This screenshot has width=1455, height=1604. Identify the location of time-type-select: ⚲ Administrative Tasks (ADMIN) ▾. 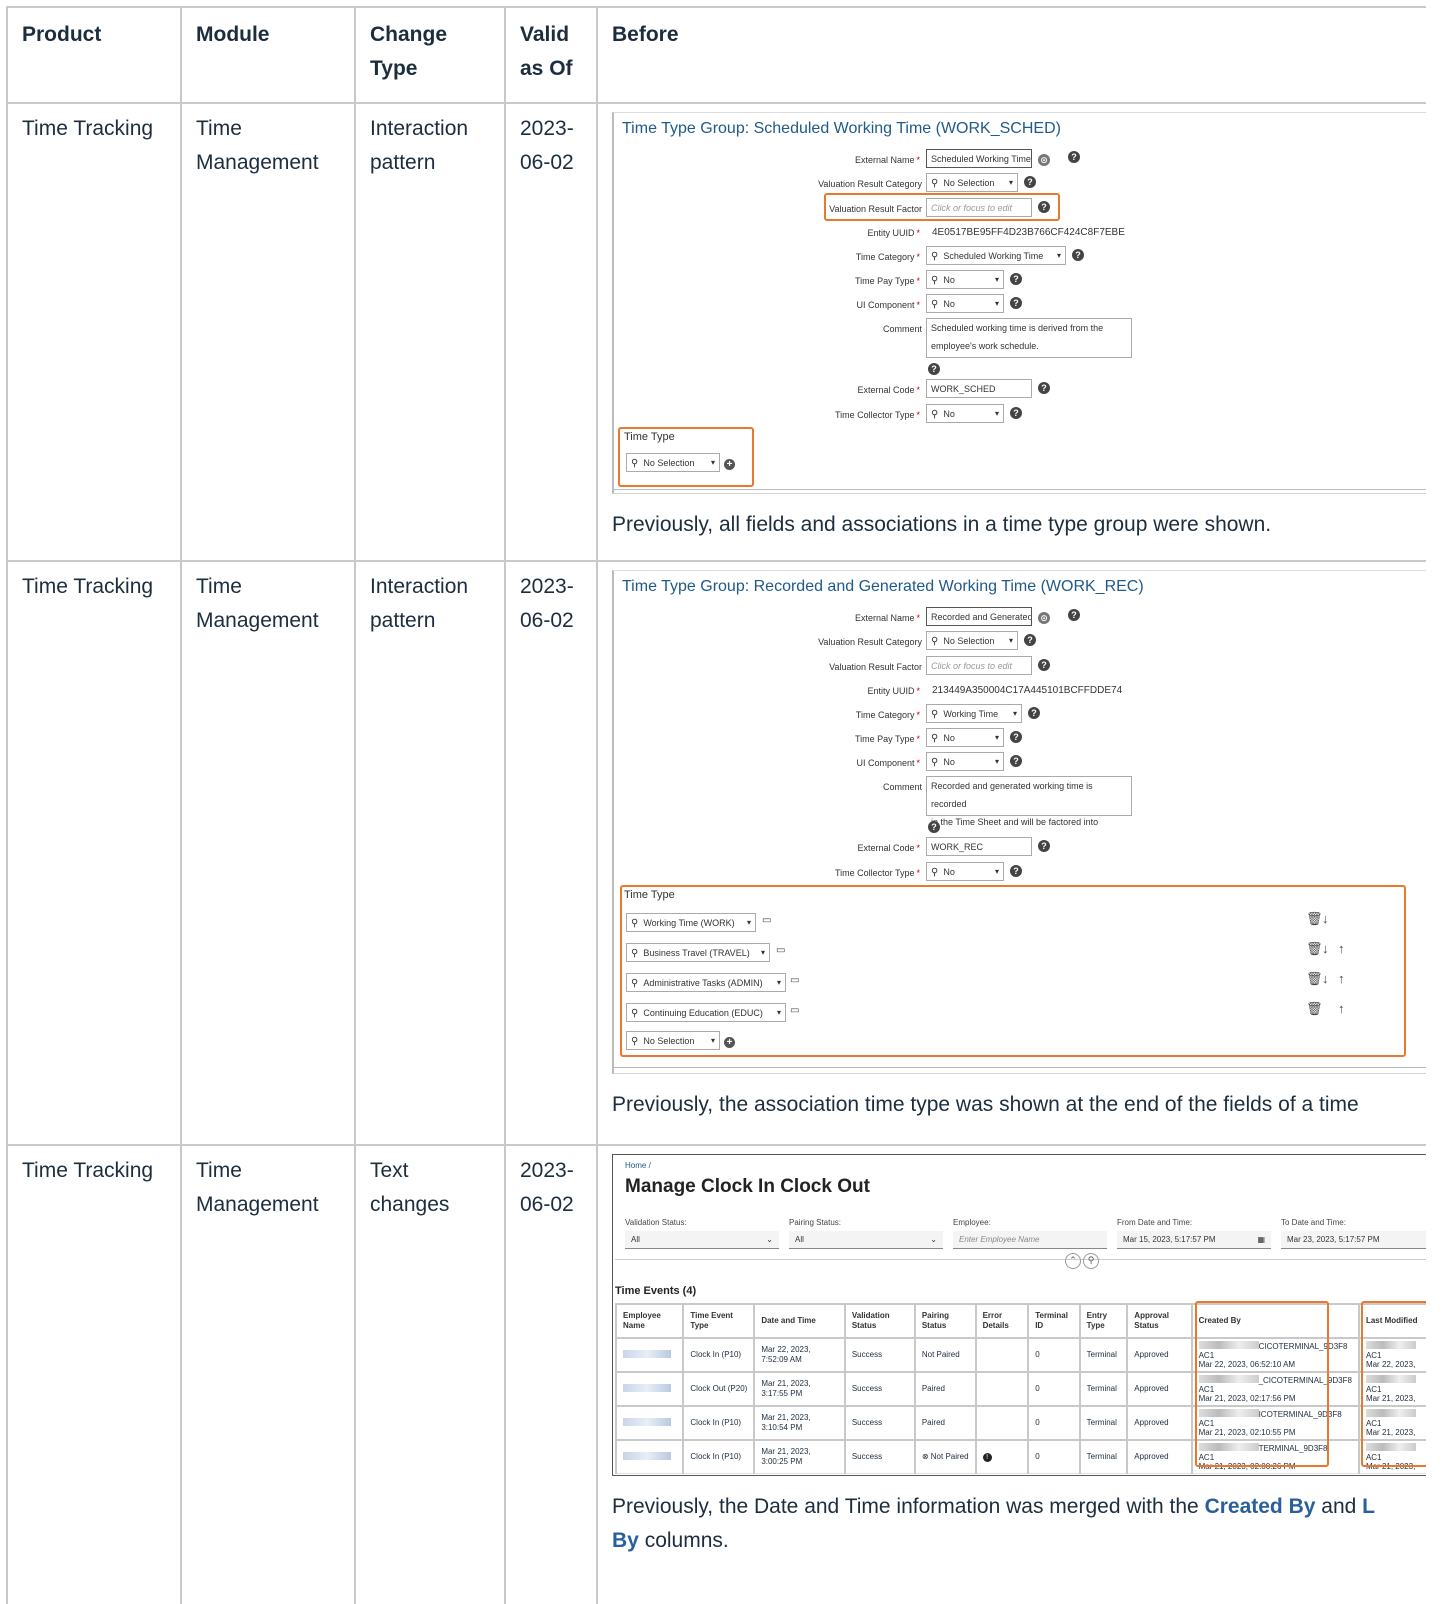
(706, 982).